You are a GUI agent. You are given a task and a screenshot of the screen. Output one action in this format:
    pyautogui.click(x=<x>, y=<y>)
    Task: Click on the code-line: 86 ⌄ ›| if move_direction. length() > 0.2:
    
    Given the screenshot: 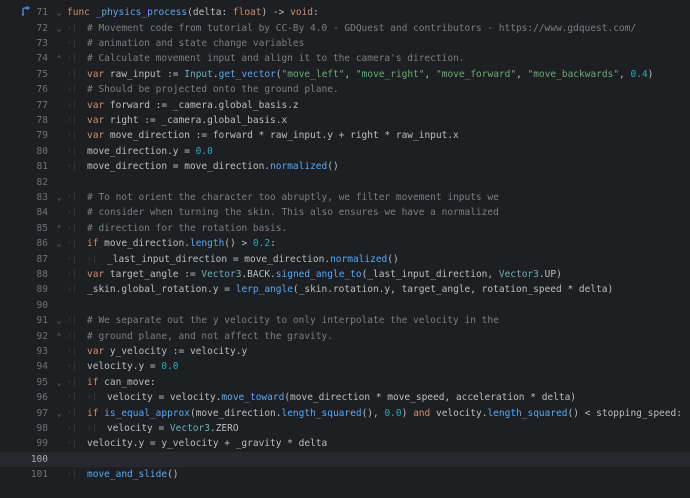 What is the action you would take?
    pyautogui.click(x=345, y=243)
    